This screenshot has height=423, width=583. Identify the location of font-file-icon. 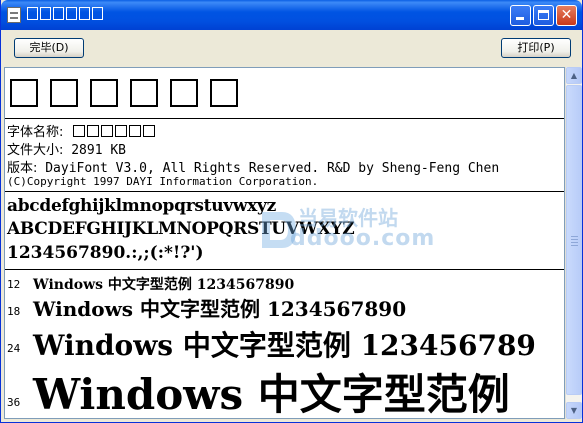
(14, 15).